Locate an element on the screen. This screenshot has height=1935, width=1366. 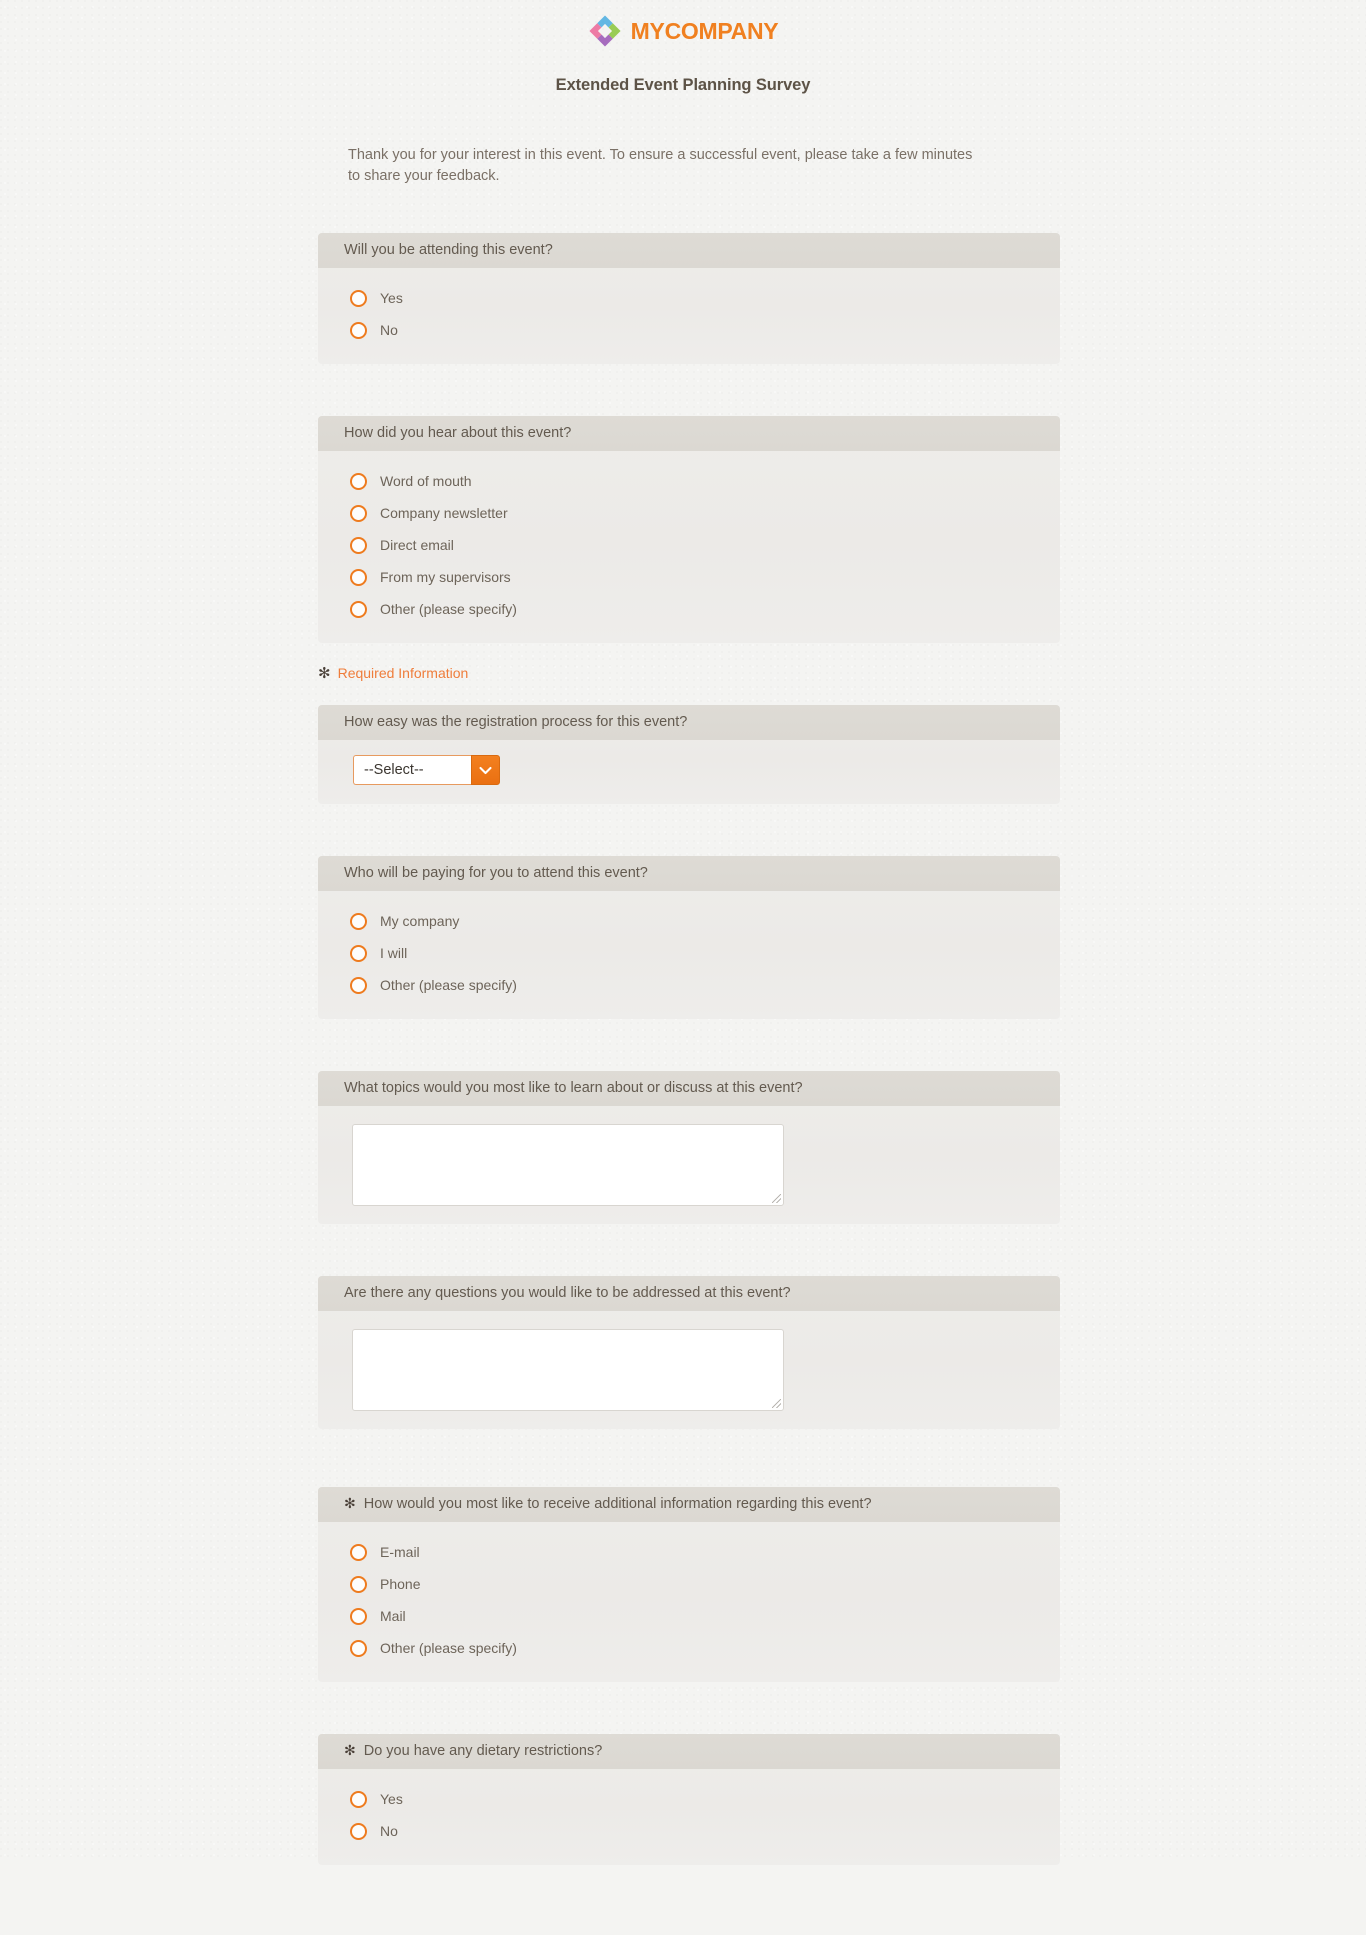
radio-option: My company is located at coordinates (702, 921).